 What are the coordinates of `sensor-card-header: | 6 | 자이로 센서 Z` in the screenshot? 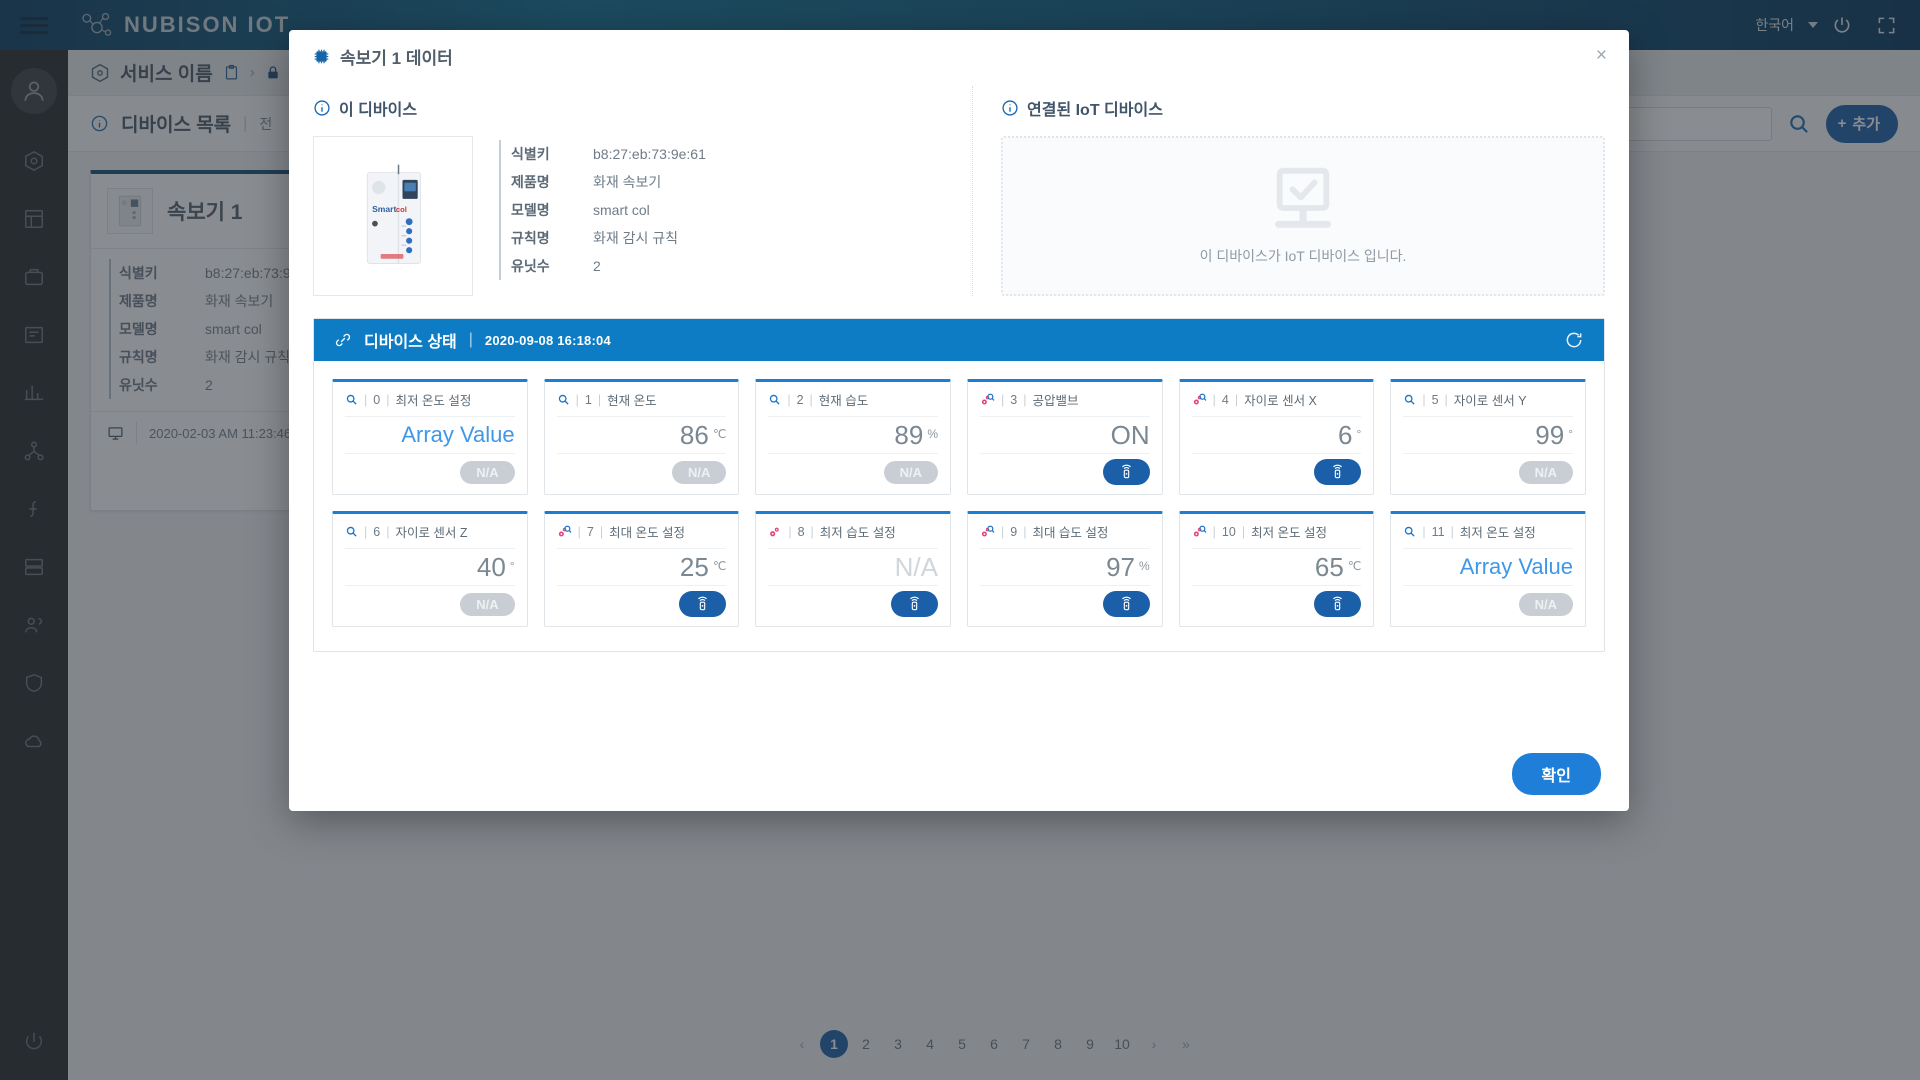 It's located at (430, 535).